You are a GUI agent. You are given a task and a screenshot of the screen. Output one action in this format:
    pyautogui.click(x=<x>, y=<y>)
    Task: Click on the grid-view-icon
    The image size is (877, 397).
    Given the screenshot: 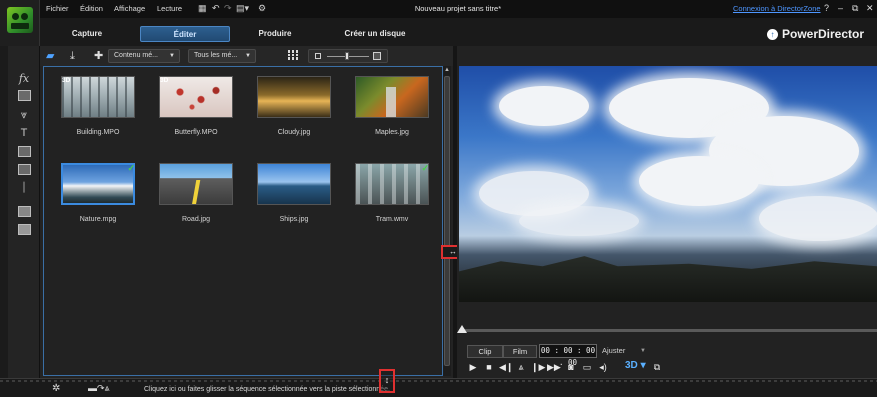 What is the action you would take?
    pyautogui.click(x=293, y=55)
    